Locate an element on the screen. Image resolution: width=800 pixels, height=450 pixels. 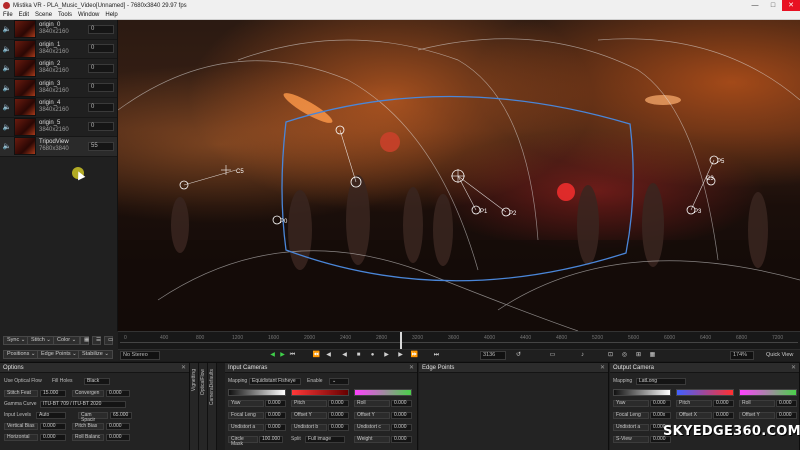
offset-z-field: 0.000 is located at coordinates (401, 415).